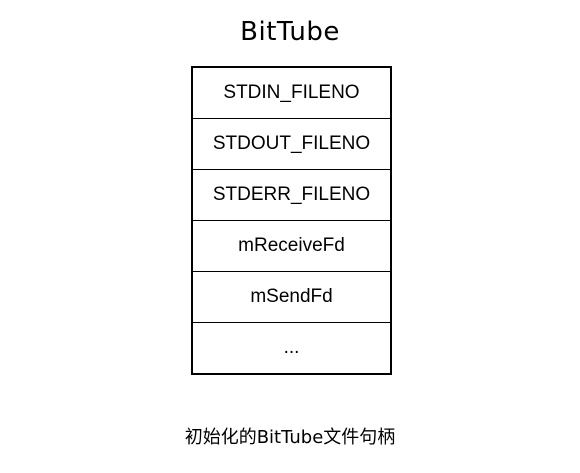  Describe the element at coordinates (291, 144) in the screenshot. I see `fd-cell-stdout: STDOUT_FILENO` at that location.